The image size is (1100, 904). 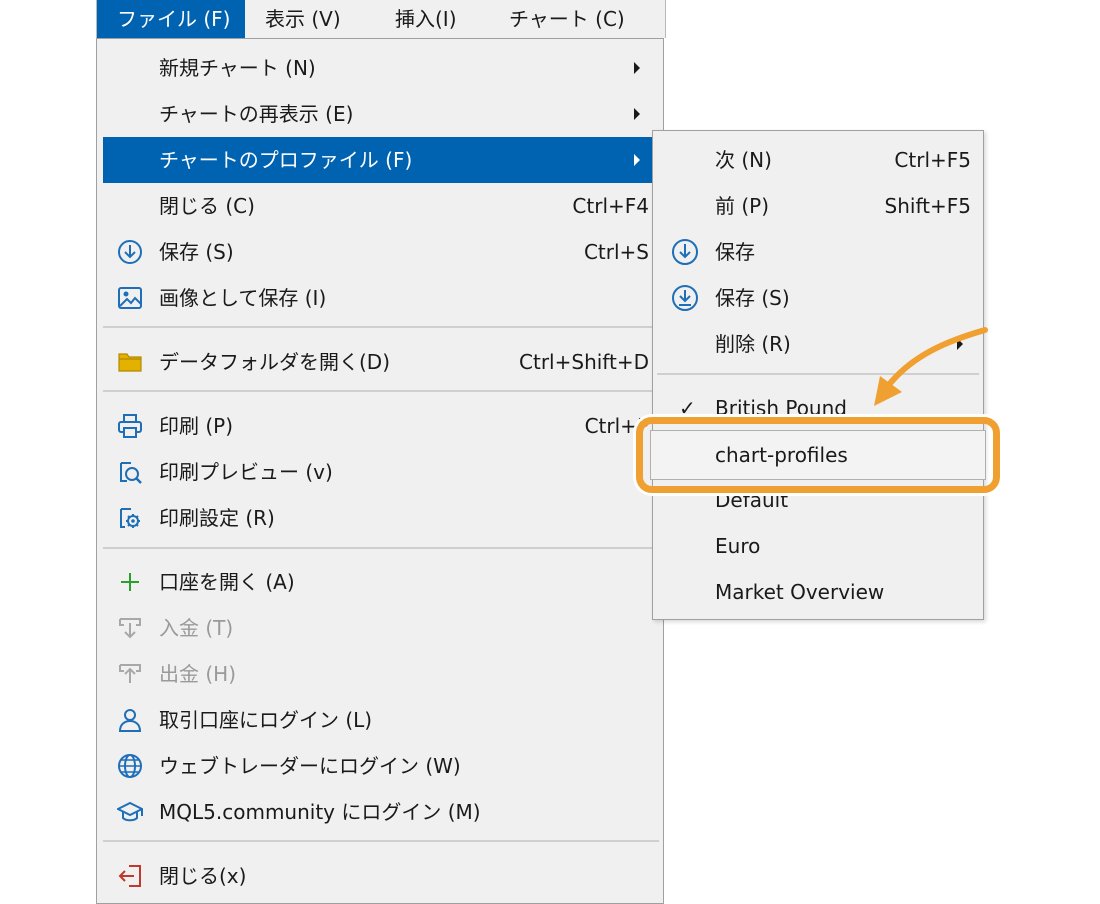 What do you see at coordinates (752, 298) in the screenshot?
I see `submenu-item-label: 保存 (S)` at bounding box center [752, 298].